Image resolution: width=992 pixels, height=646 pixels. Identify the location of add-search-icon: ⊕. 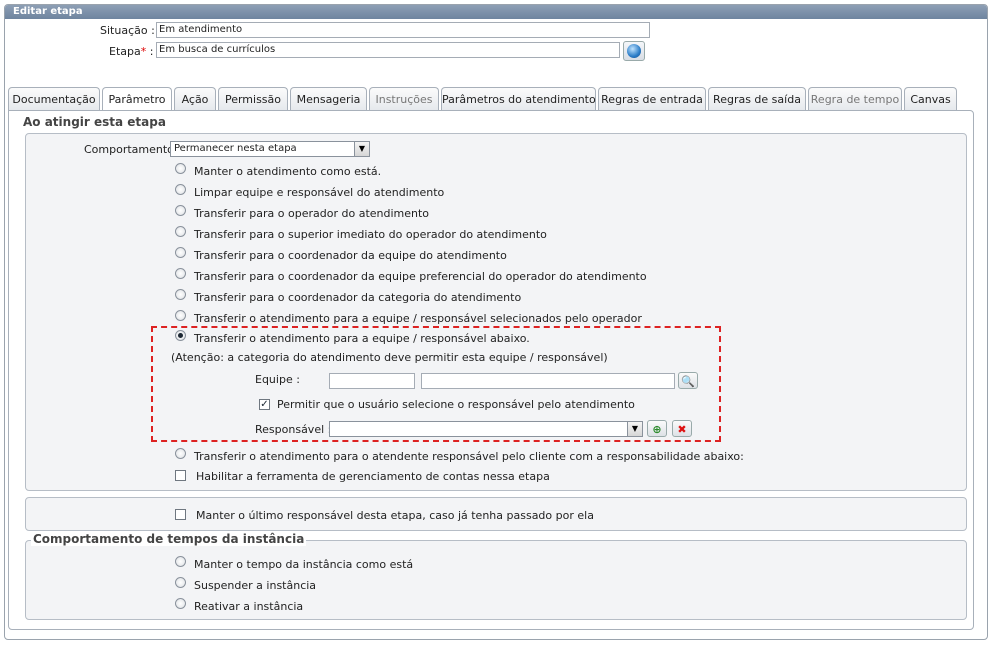
(657, 429).